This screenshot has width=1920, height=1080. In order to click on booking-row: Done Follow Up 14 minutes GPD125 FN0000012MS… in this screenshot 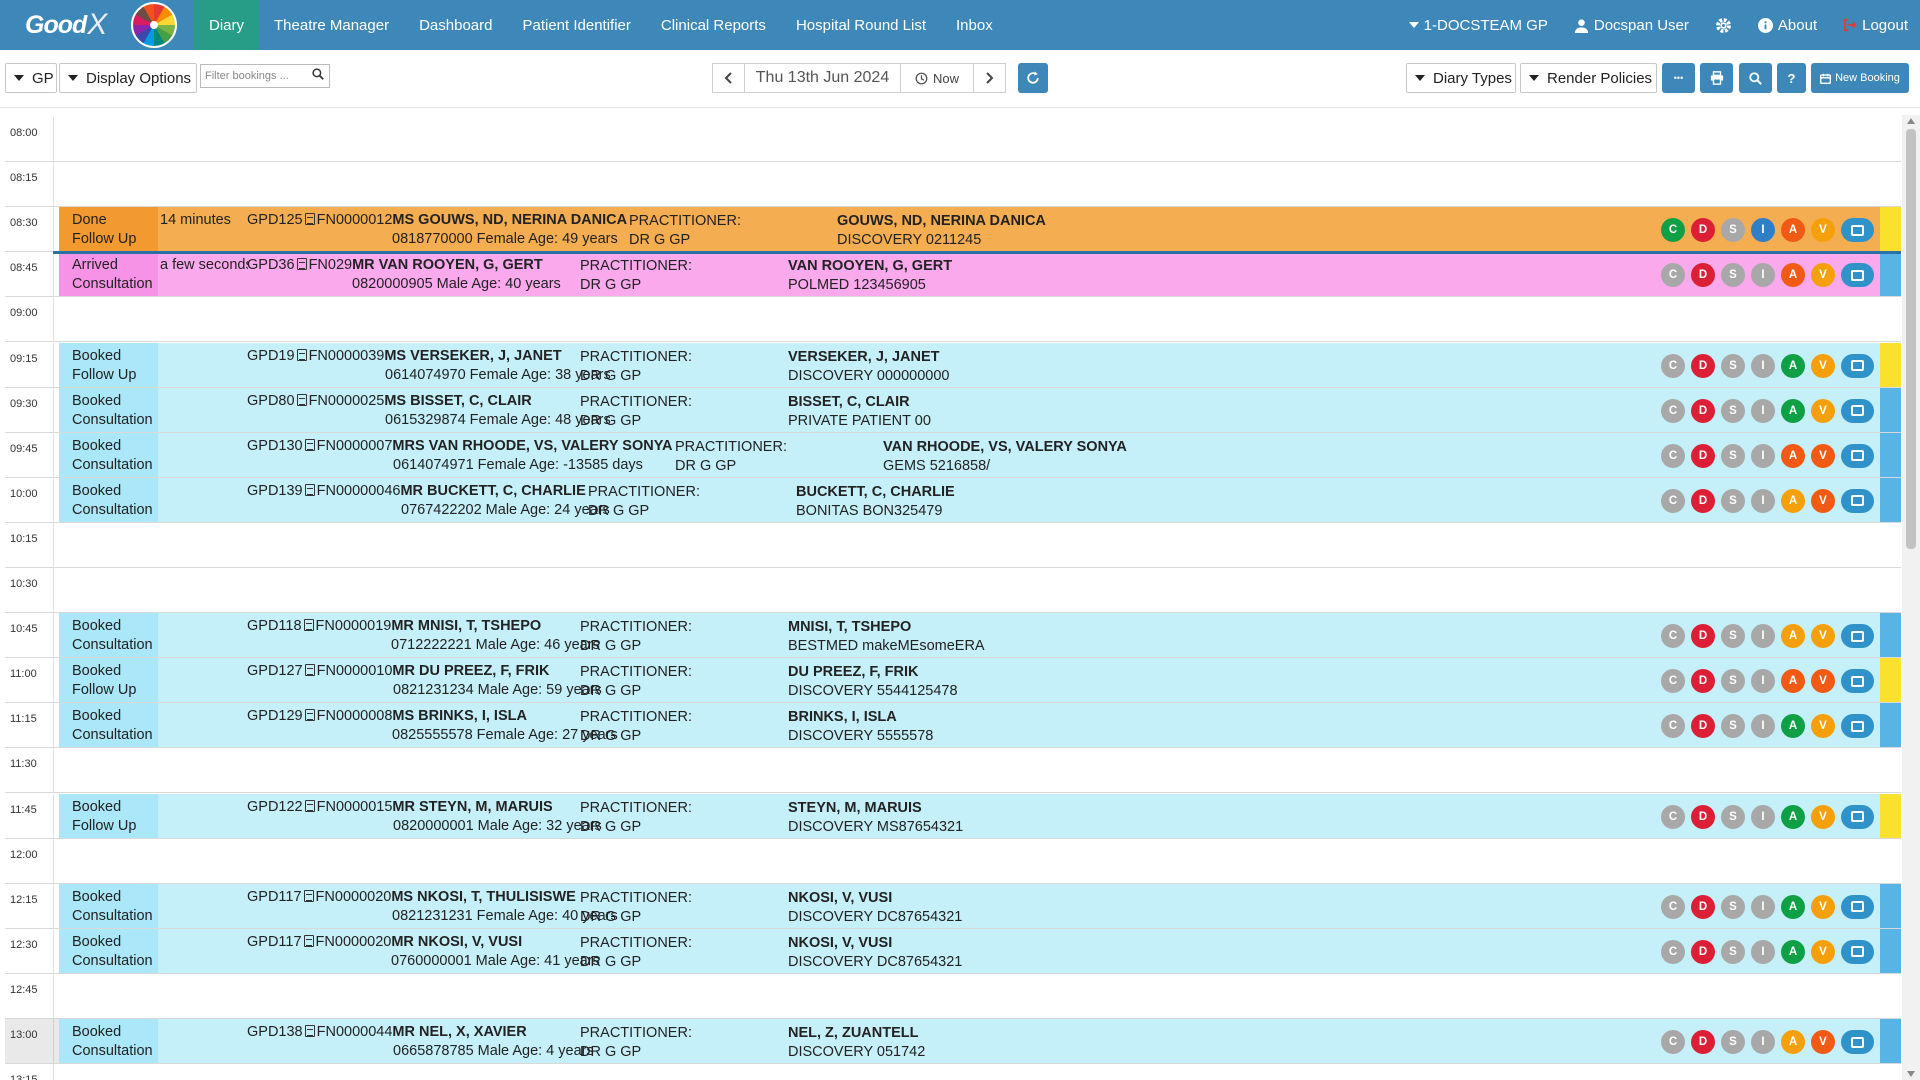, I will do `click(980, 229)`.